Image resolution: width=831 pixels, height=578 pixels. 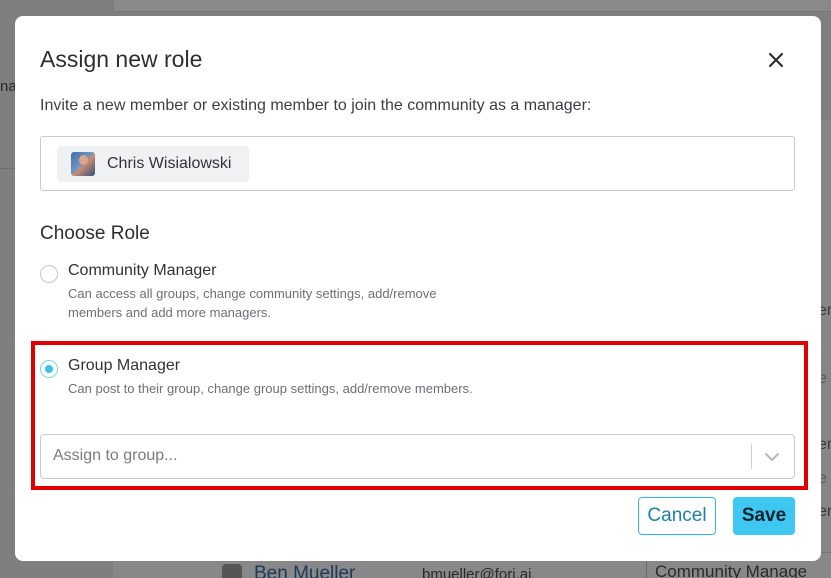 What do you see at coordinates (49, 369) in the screenshot?
I see `radio-group-manager` at bounding box center [49, 369].